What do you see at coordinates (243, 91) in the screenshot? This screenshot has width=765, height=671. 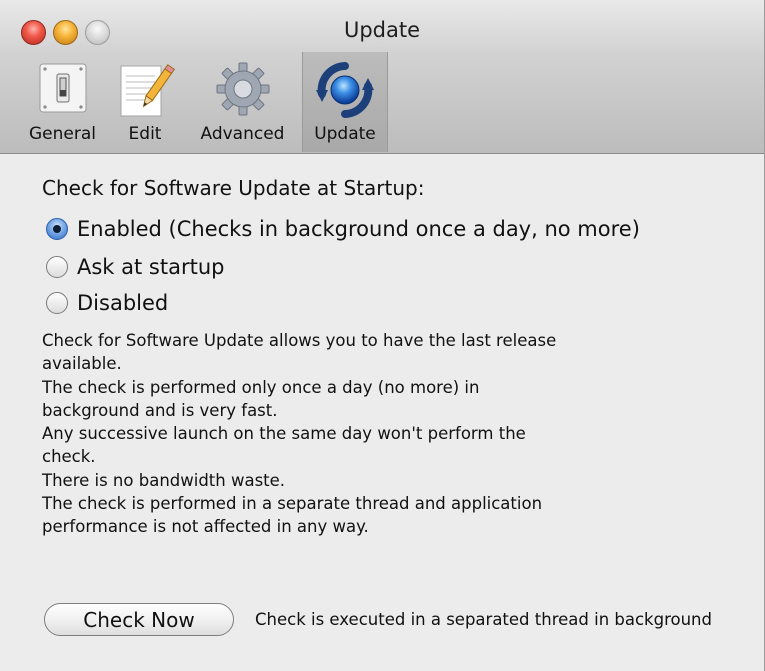 I see `gear-icon` at bounding box center [243, 91].